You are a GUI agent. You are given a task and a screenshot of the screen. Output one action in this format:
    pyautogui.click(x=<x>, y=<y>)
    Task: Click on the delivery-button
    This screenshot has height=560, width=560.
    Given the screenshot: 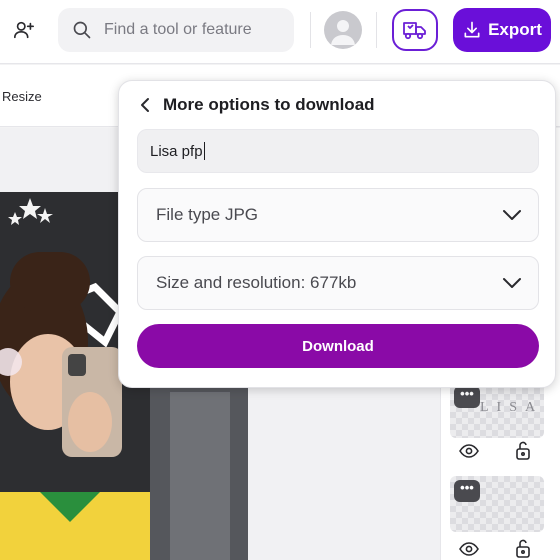 What is the action you would take?
    pyautogui.click(x=415, y=30)
    